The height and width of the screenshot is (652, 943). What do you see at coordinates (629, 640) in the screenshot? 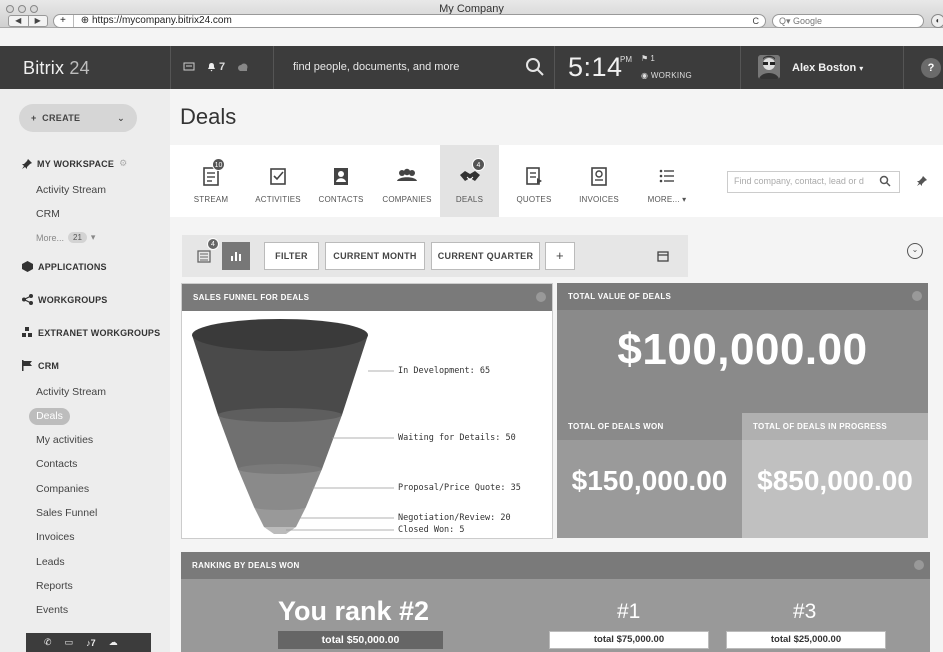
I see `rank-1-total: total $75,000.00` at bounding box center [629, 640].